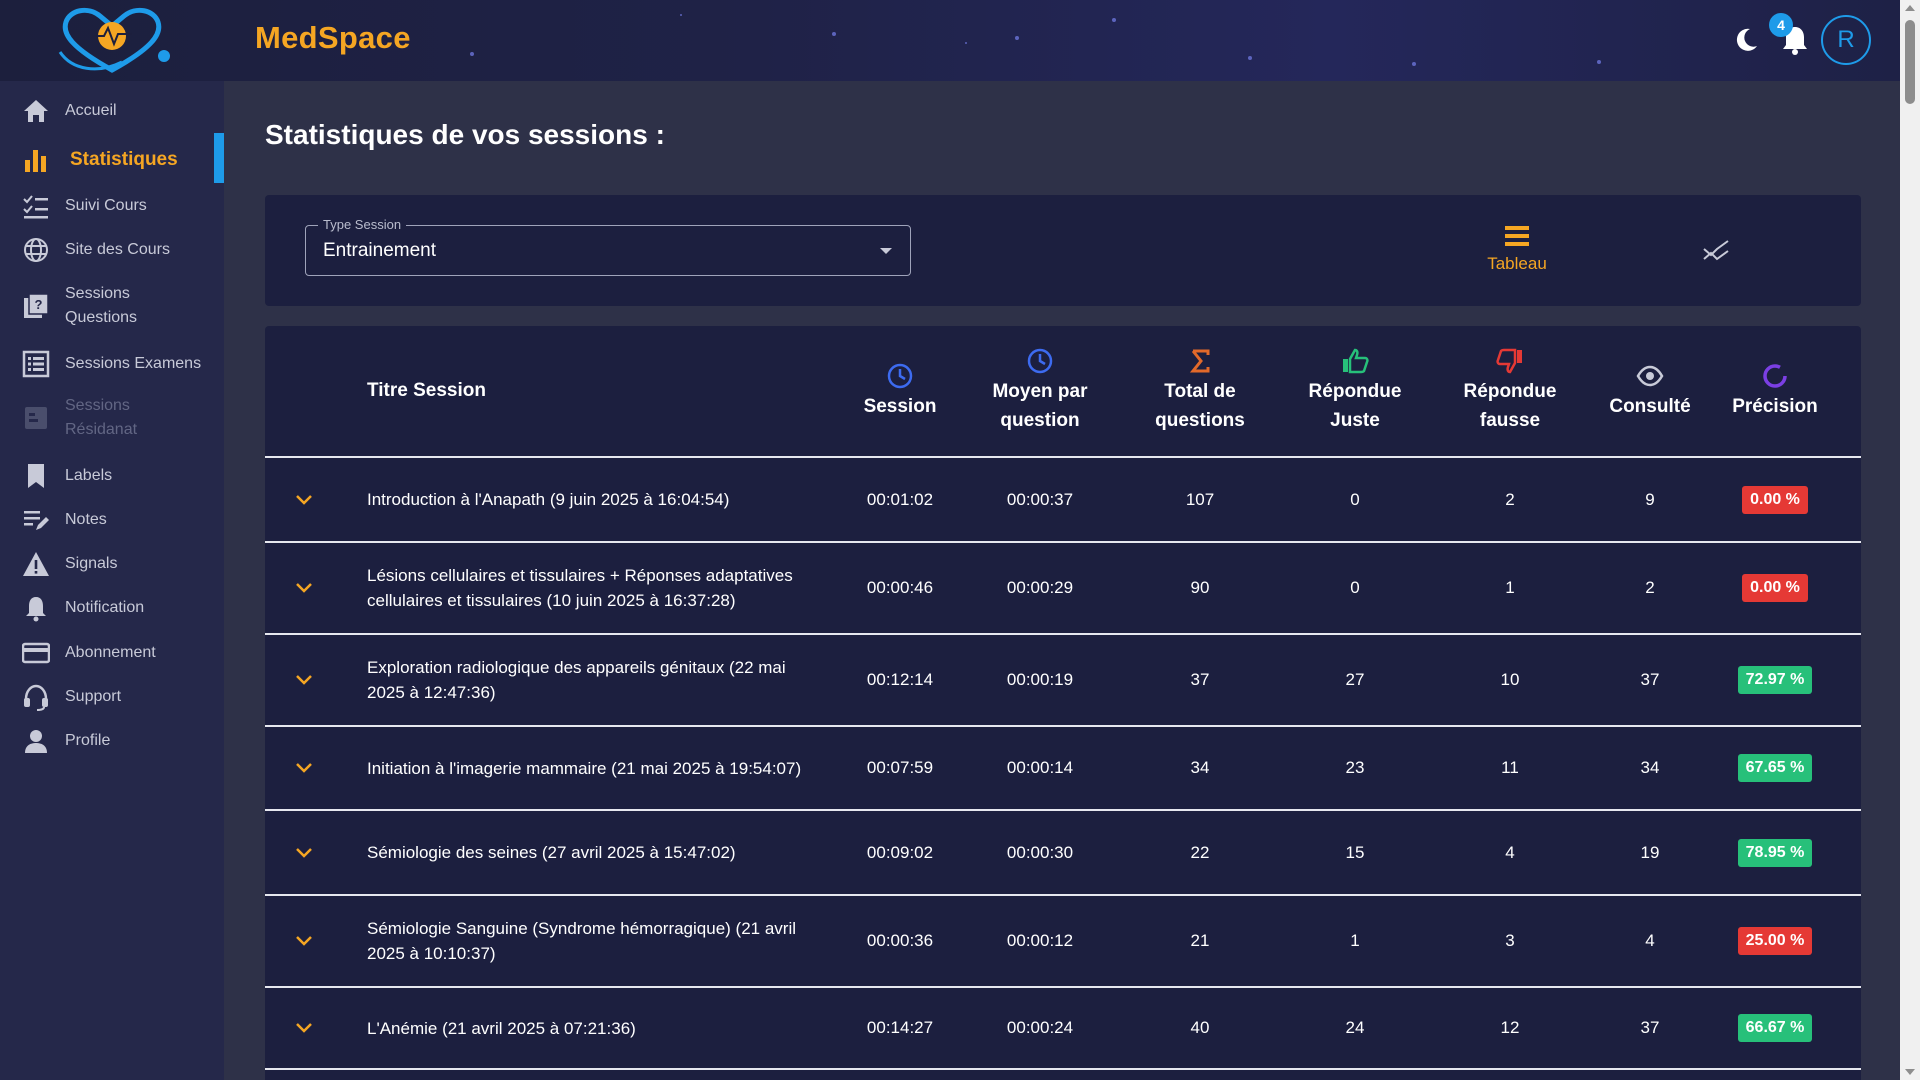 The width and height of the screenshot is (1920, 1080). What do you see at coordinates (88, 740) in the screenshot?
I see `sidebar-item-label: Profile` at bounding box center [88, 740].